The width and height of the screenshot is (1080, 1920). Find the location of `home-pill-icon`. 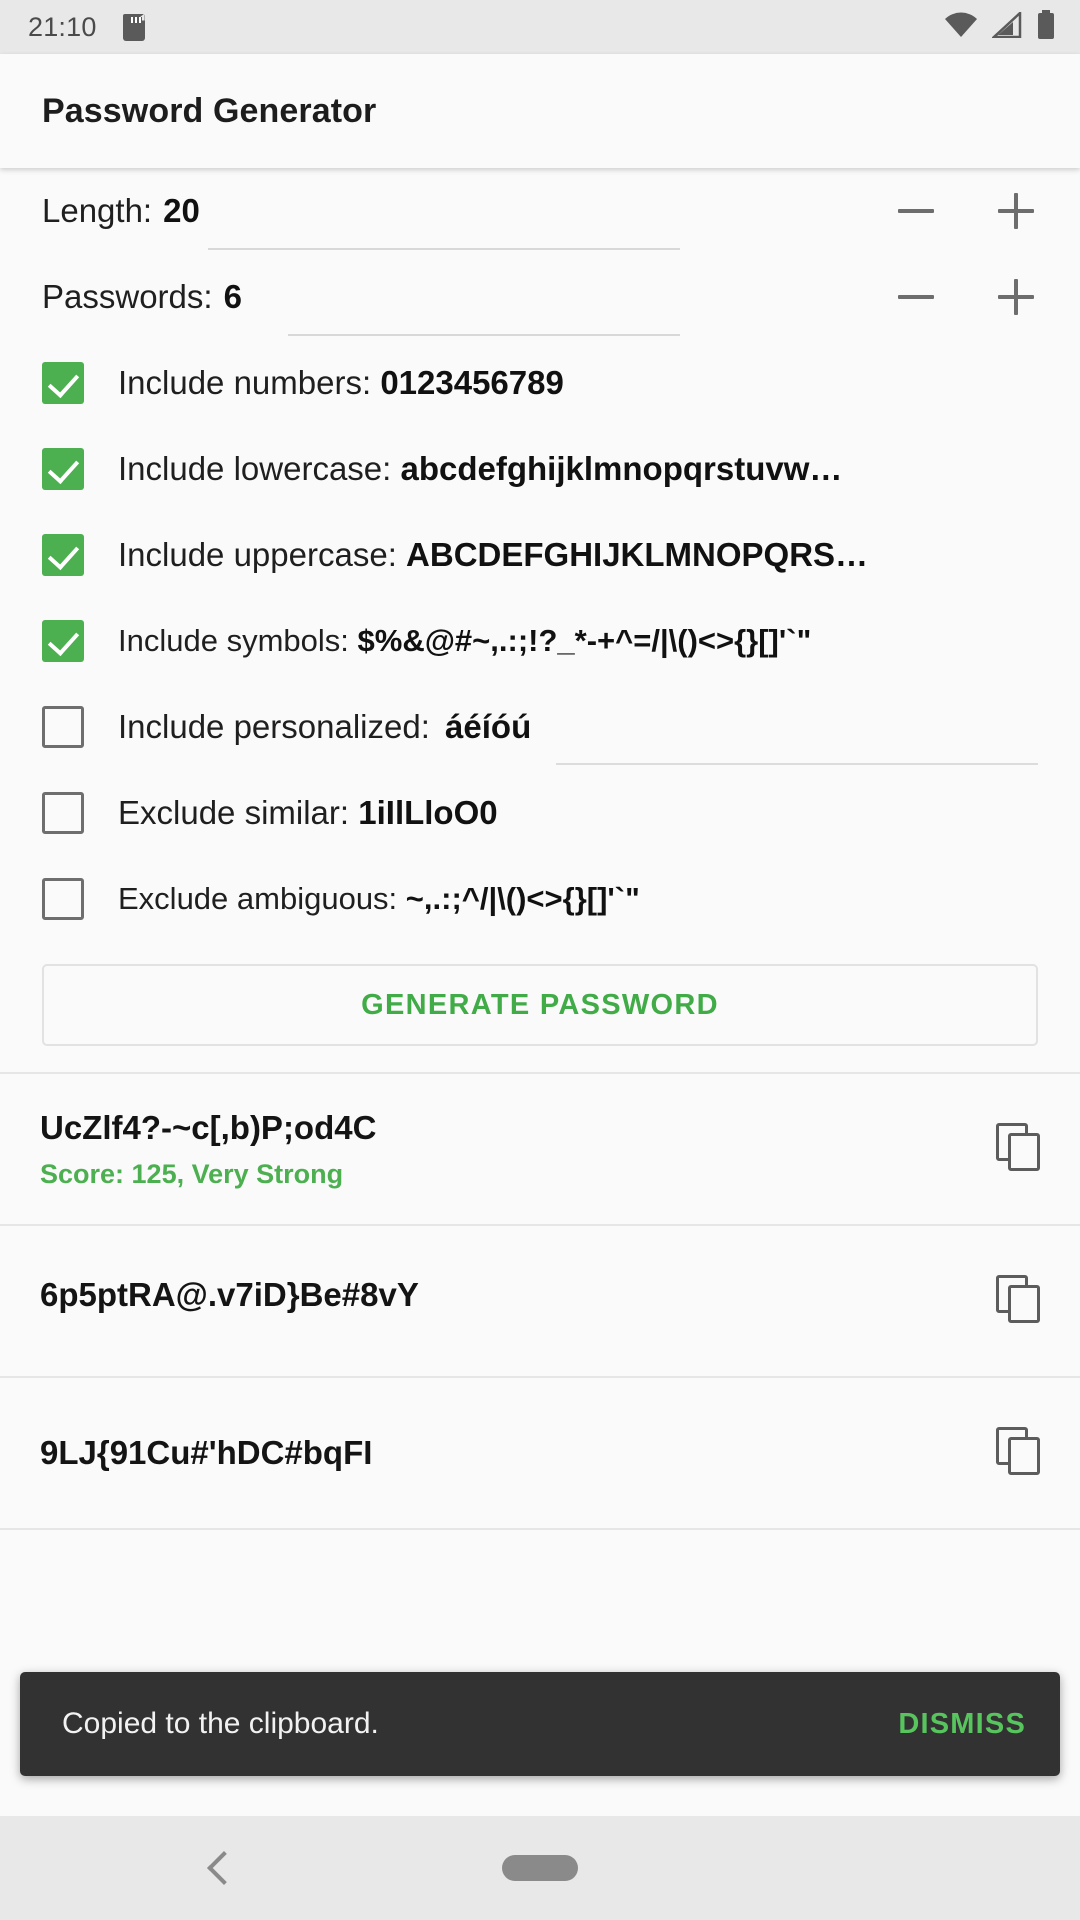

home-pill-icon is located at coordinates (540, 1868).